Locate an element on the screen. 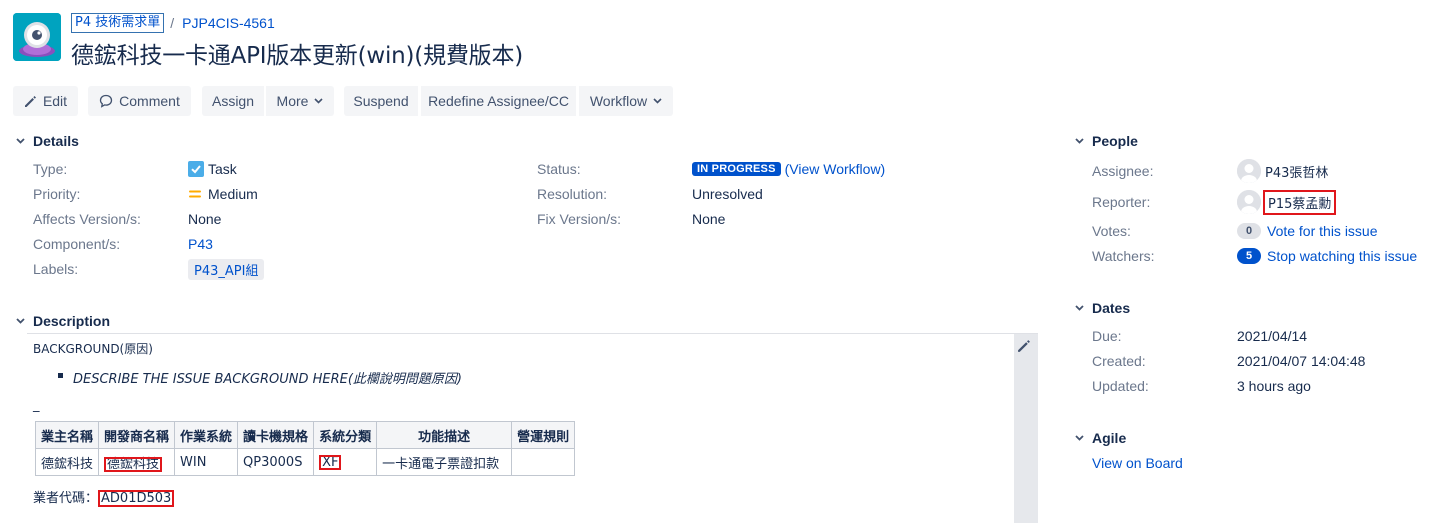 This screenshot has width=1432, height=523. issue-summary: 德鋐科技一卡通API版本更新(win)(規費版本) is located at coordinates (297, 53).